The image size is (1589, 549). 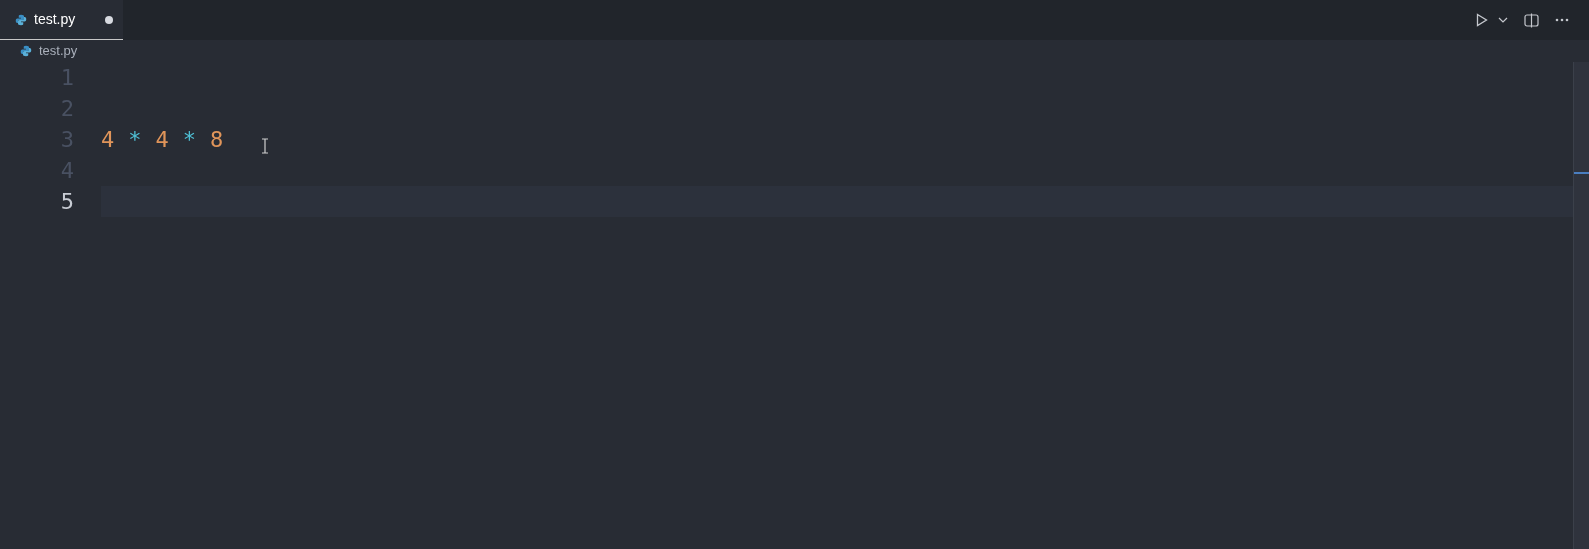 What do you see at coordinates (66, 202) in the screenshot?
I see `line-number: 5` at bounding box center [66, 202].